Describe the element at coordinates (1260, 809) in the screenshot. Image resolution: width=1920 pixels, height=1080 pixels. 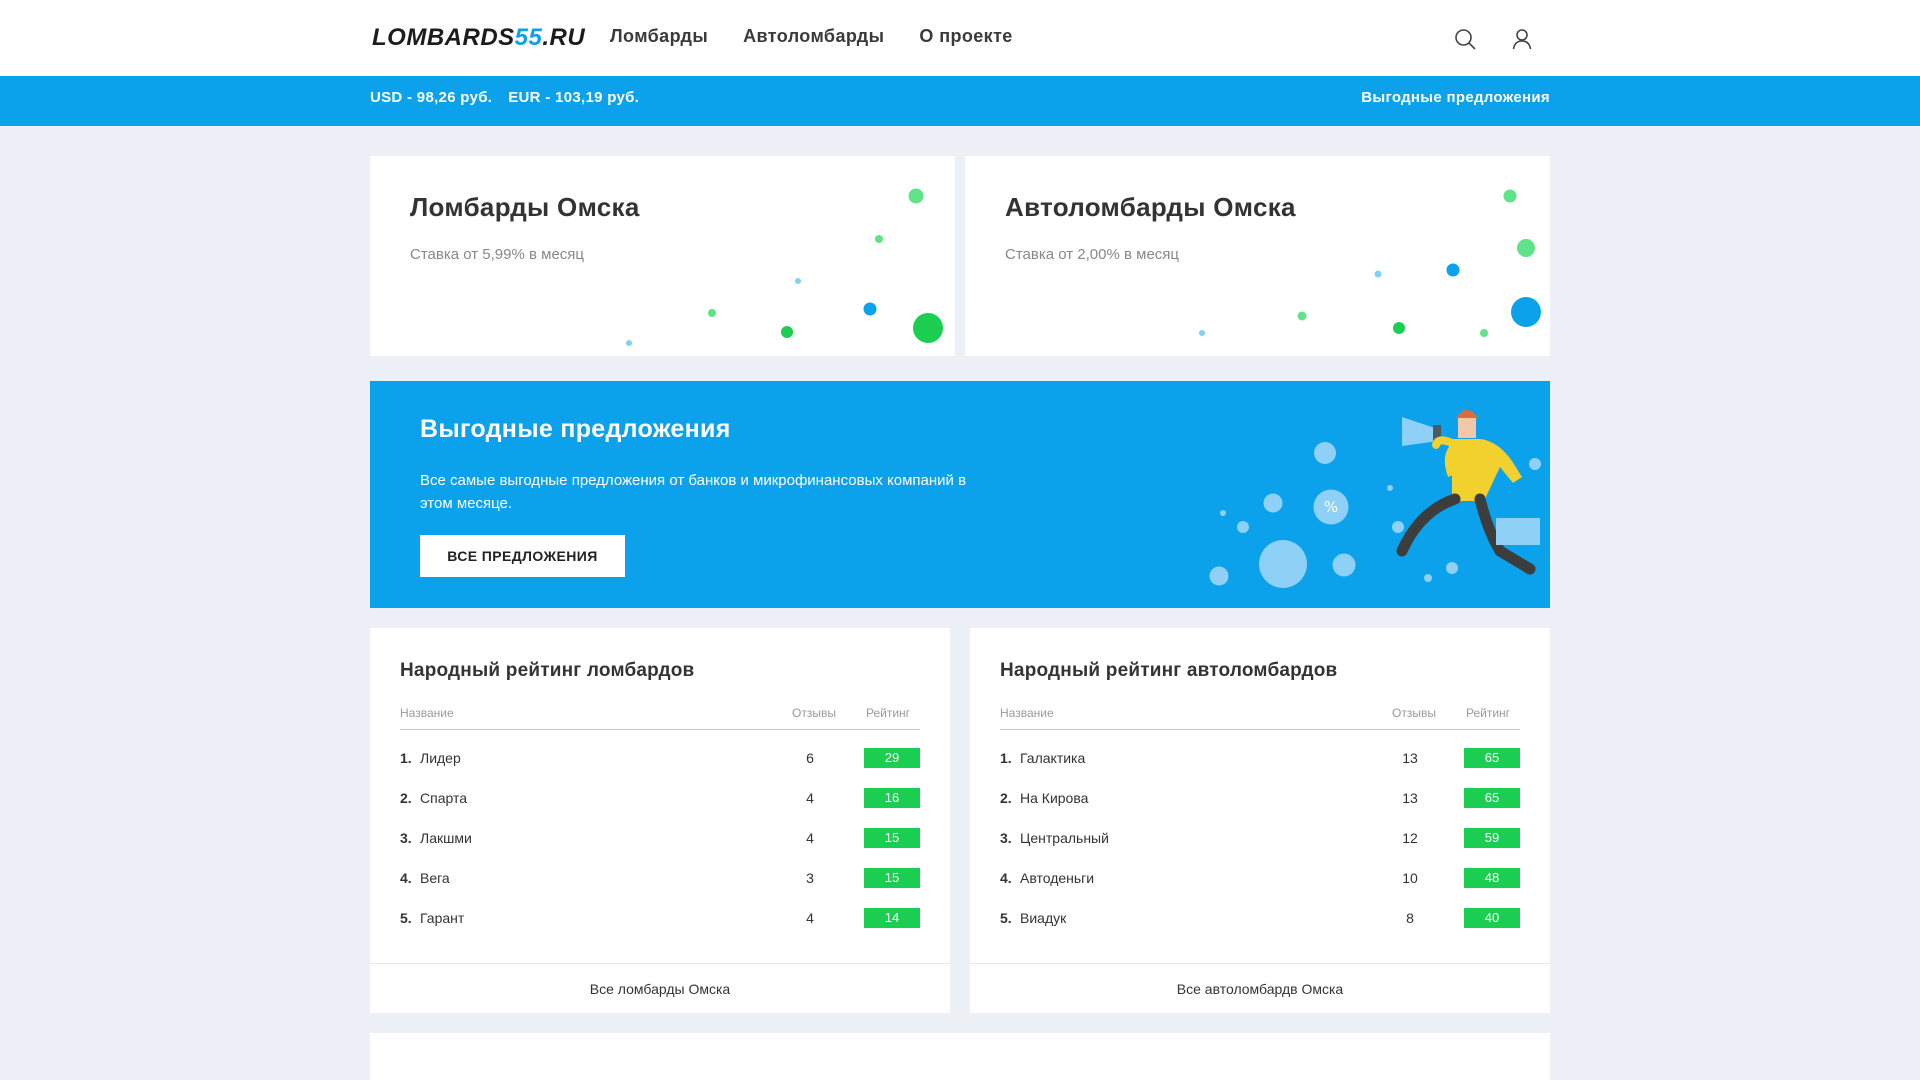
I see `table-row: 2. На Кирова 13 65` at that location.